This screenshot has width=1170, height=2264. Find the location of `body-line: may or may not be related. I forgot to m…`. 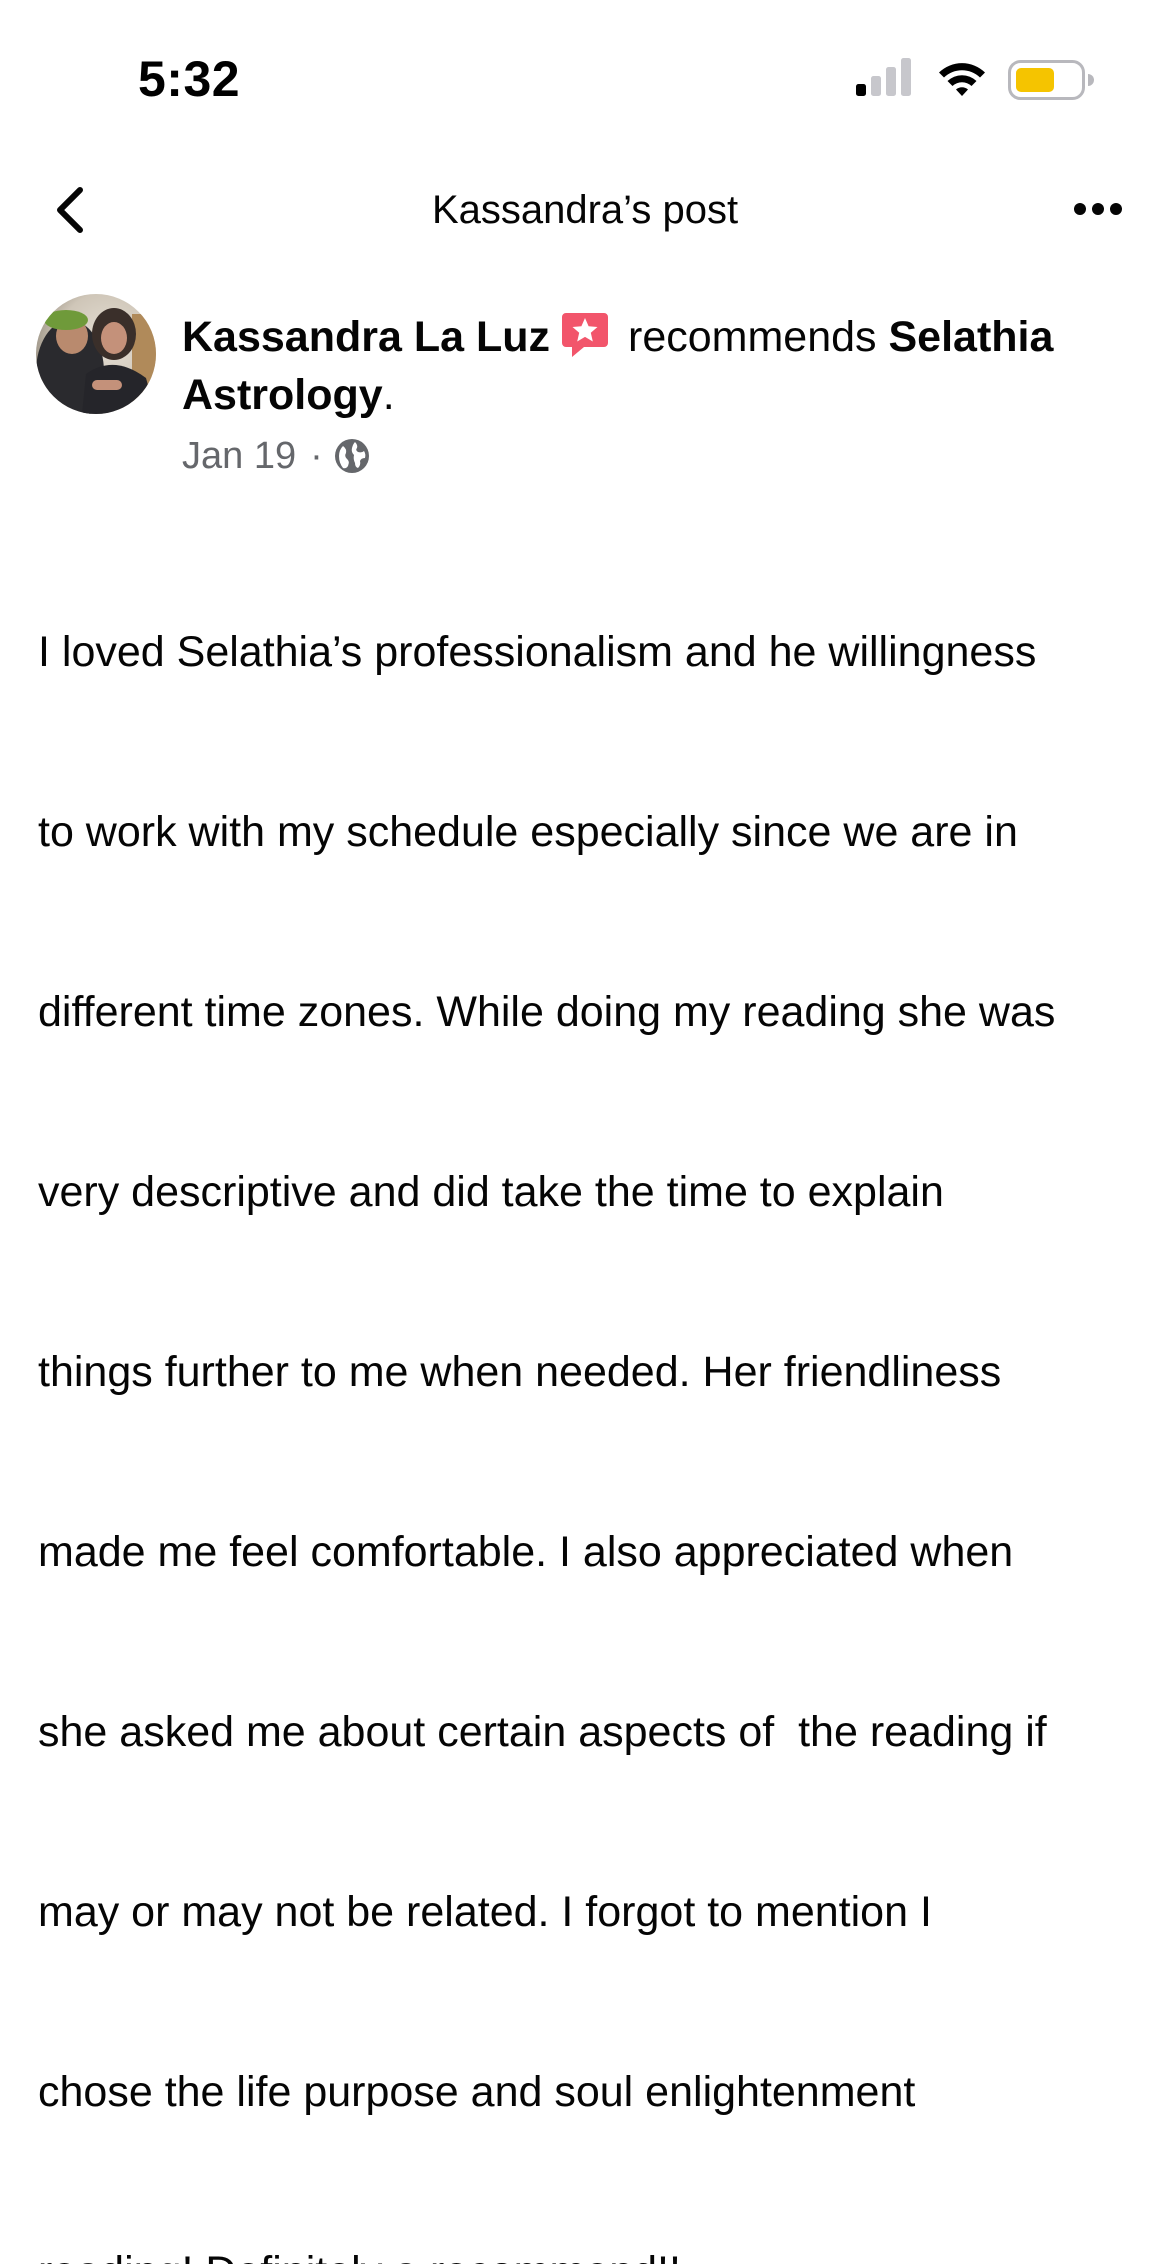

body-line: may or may not be related. I forgot to m… is located at coordinates (485, 1912).